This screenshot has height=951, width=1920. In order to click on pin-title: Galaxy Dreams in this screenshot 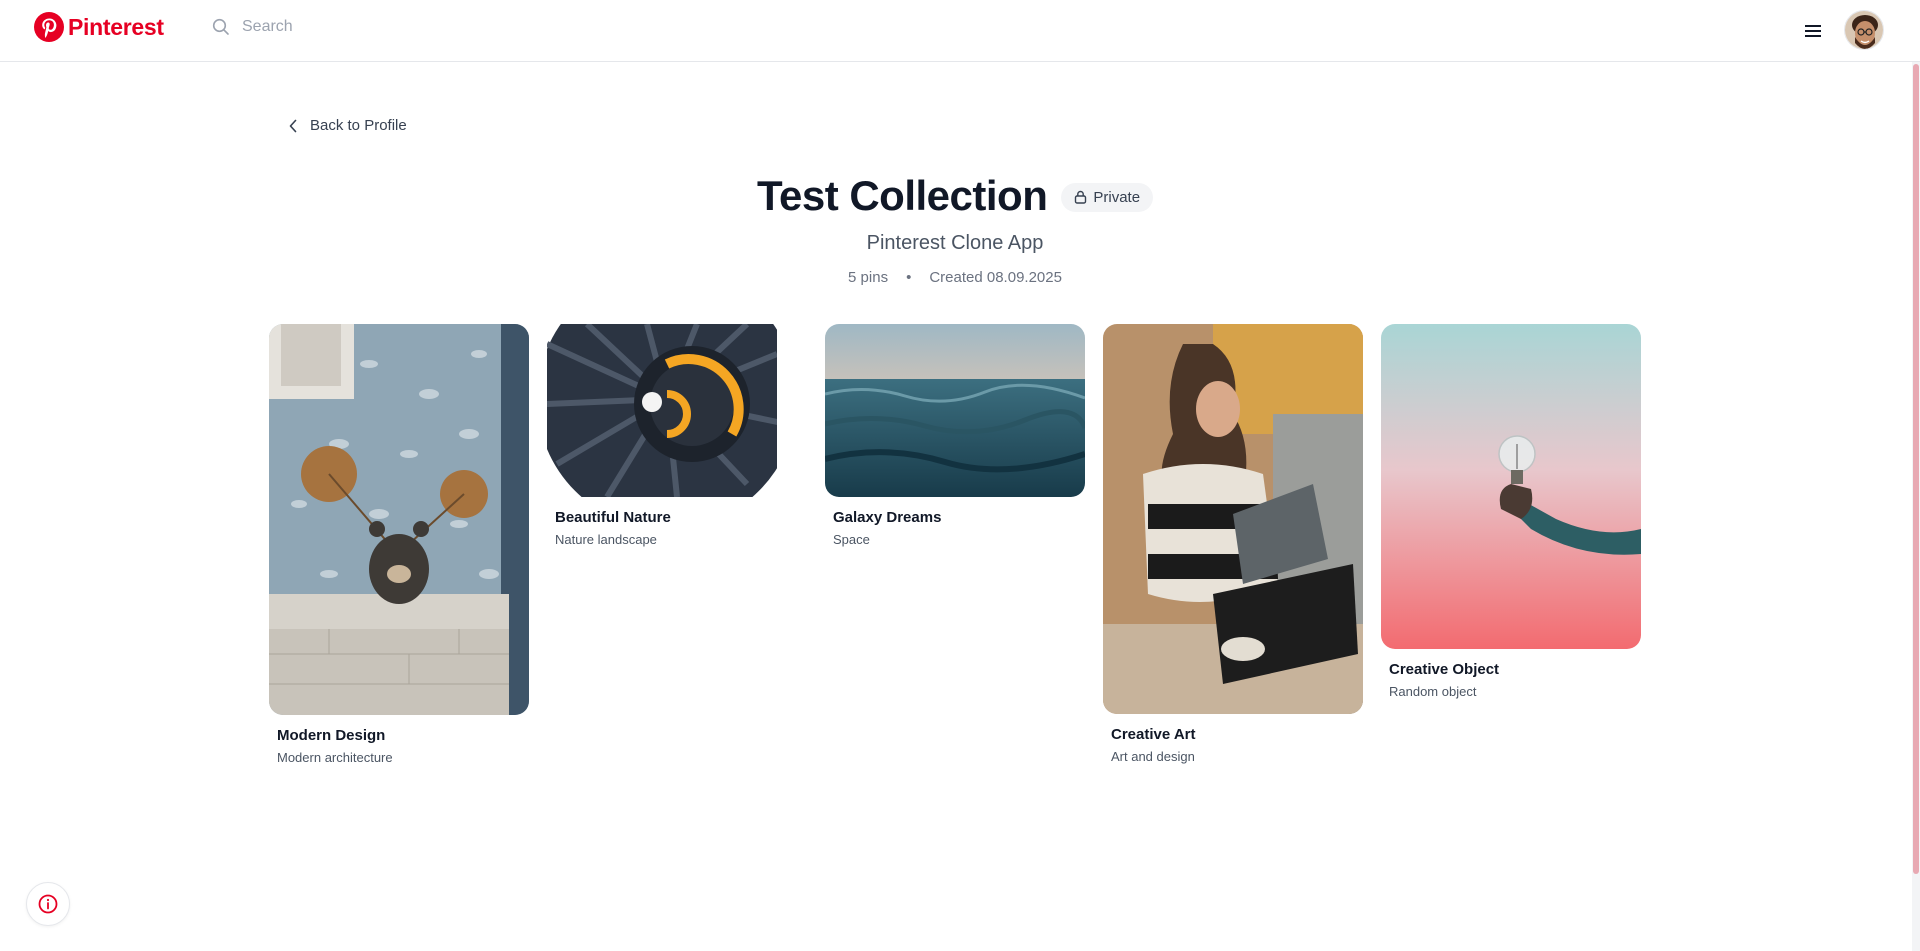, I will do `click(887, 517)`.